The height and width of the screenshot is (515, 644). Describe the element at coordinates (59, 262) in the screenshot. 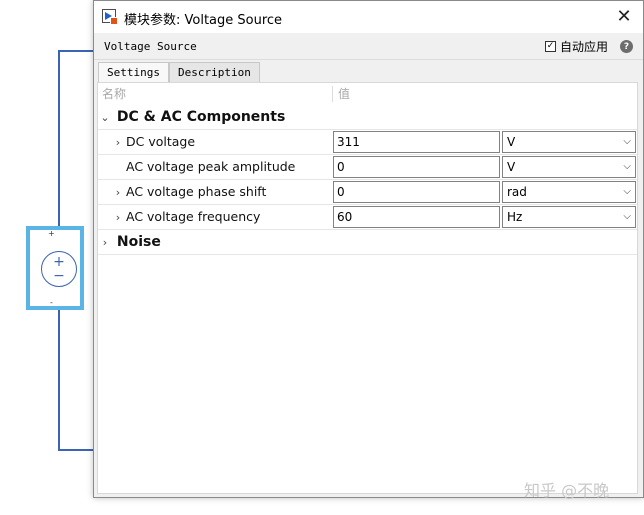

I see `plus-sign: +` at that location.